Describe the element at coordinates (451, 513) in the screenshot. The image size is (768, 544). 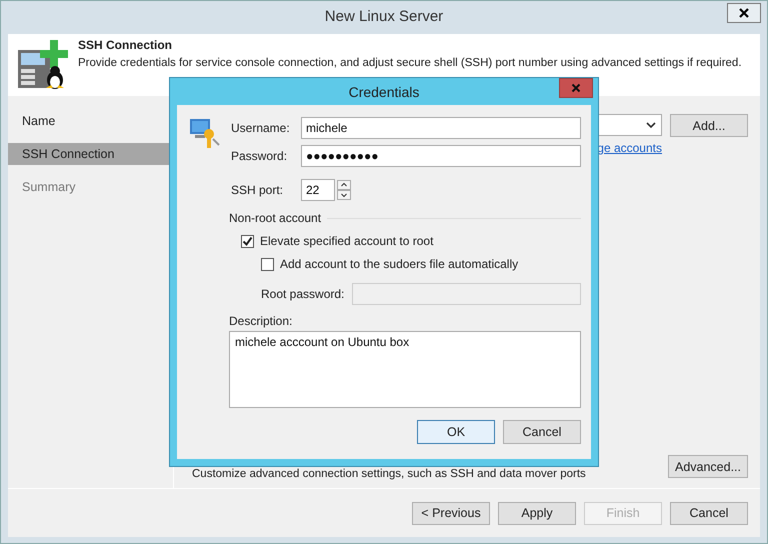
I see `footer-button: < Previous` at that location.